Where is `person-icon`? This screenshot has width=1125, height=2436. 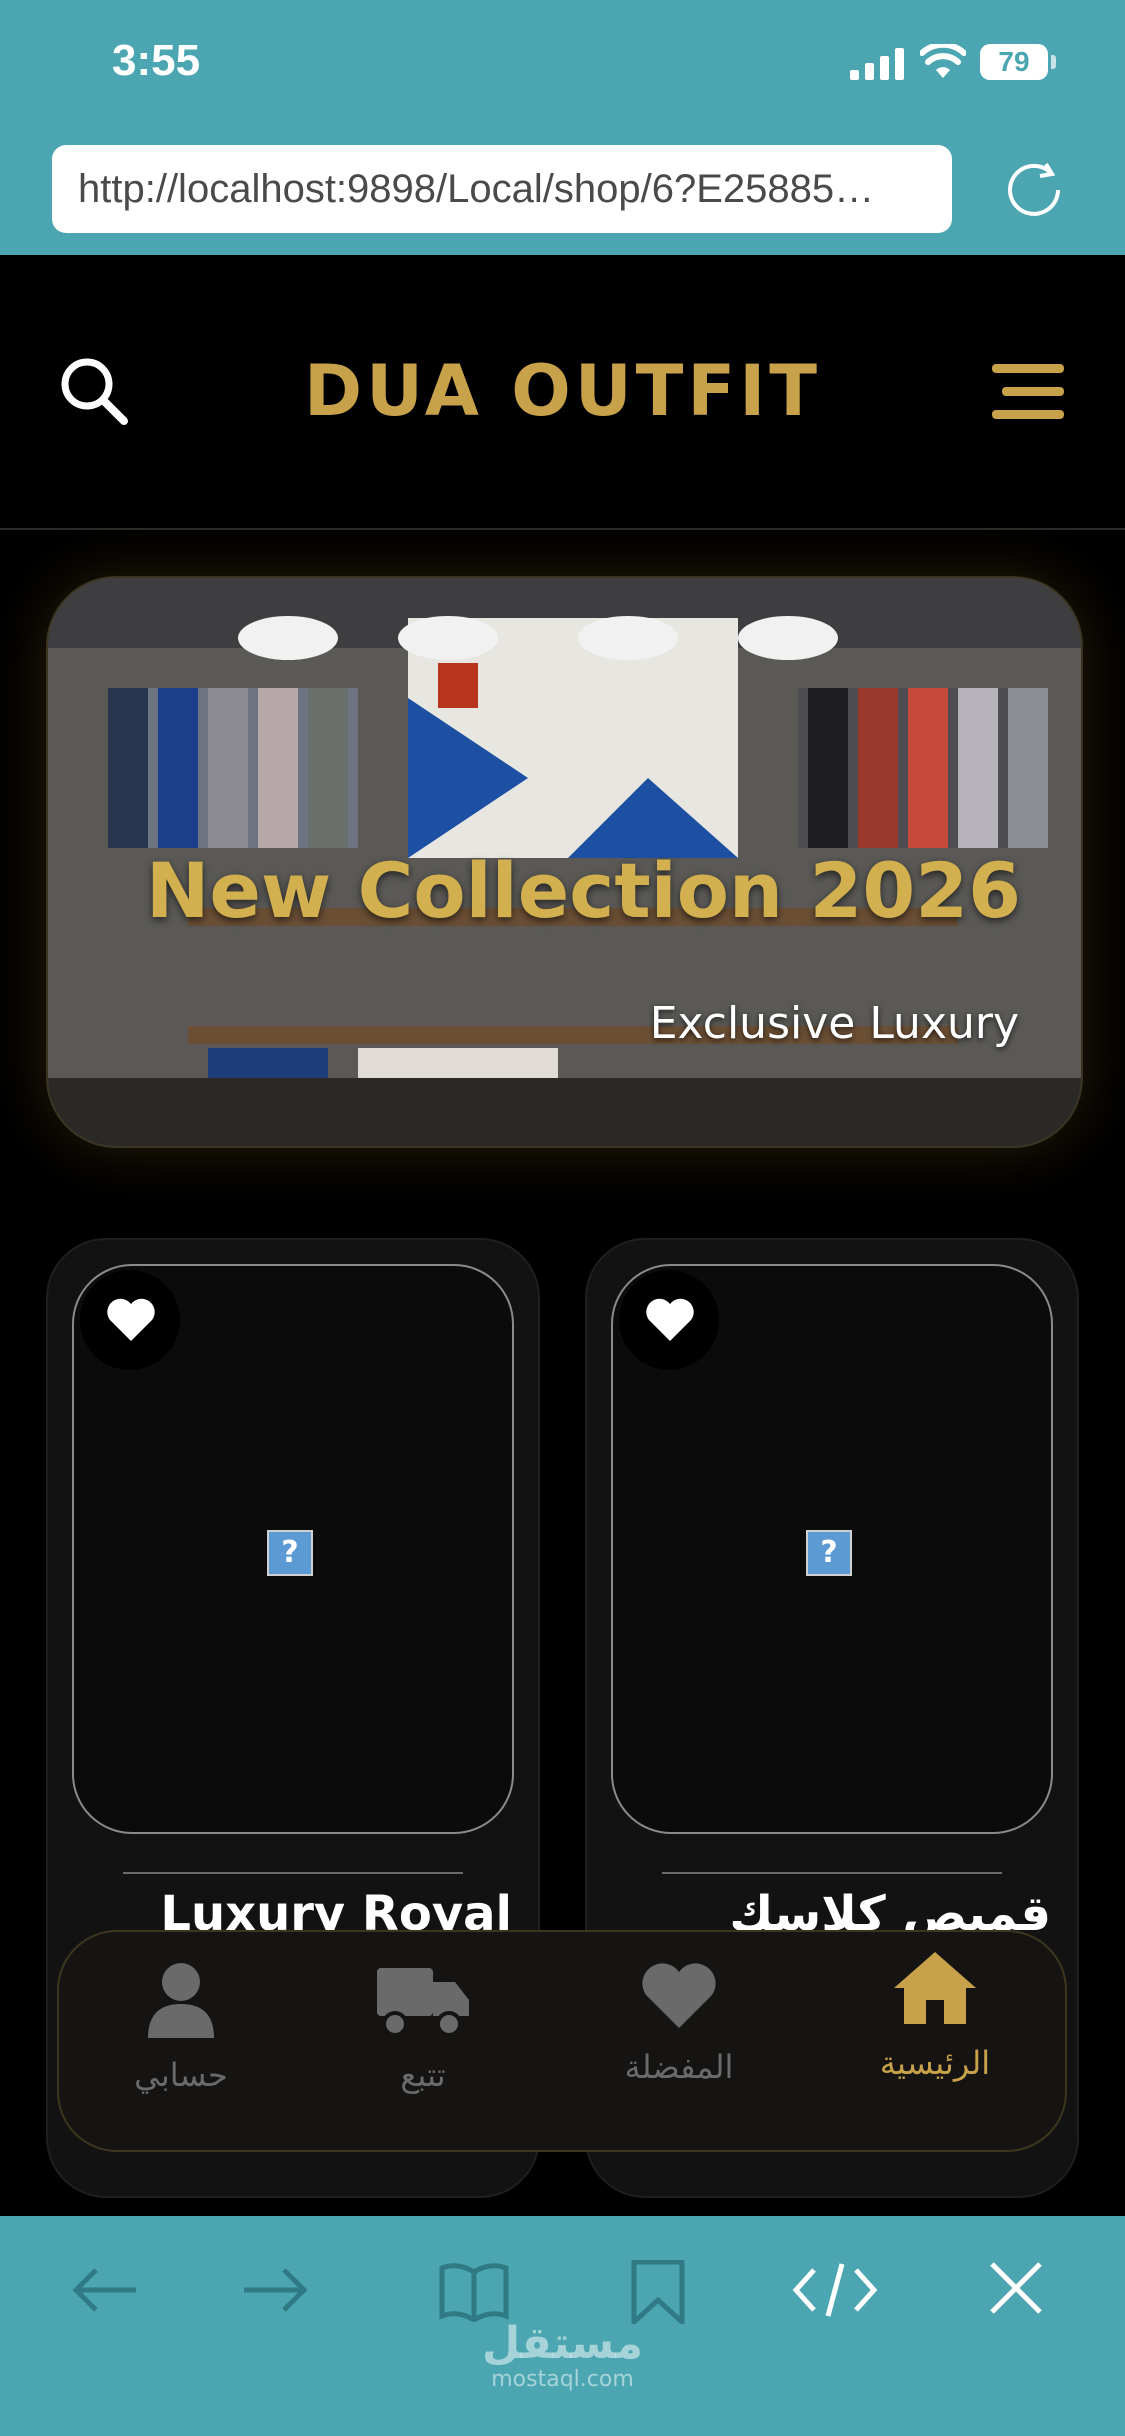 person-icon is located at coordinates (181, 2000).